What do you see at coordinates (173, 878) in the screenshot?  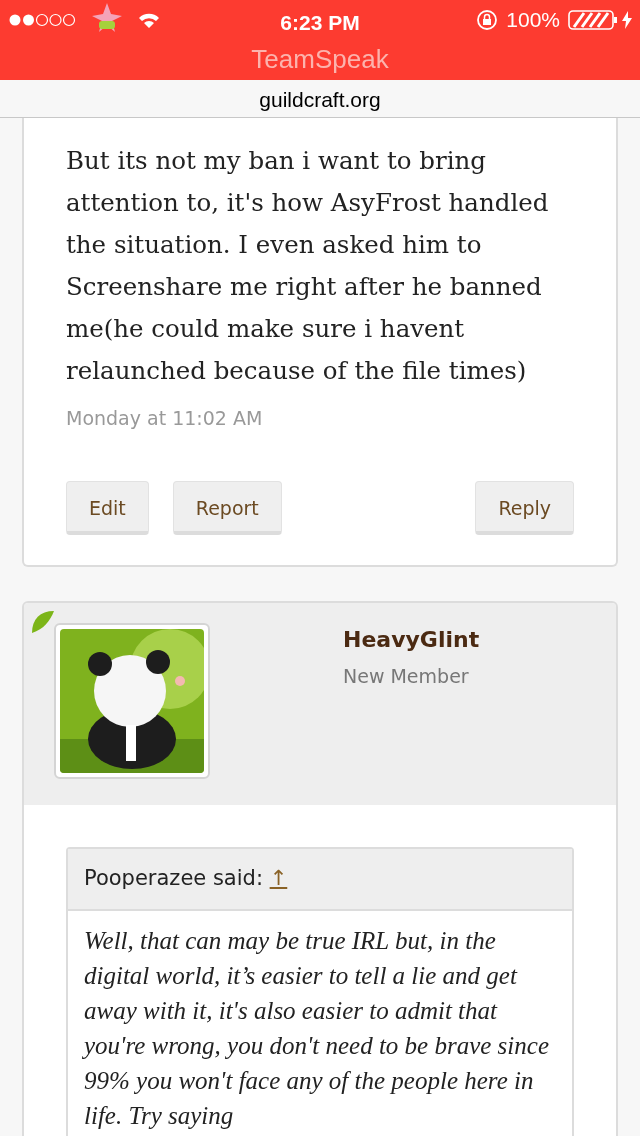 I see `quote-author: Pooperazee said:` at bounding box center [173, 878].